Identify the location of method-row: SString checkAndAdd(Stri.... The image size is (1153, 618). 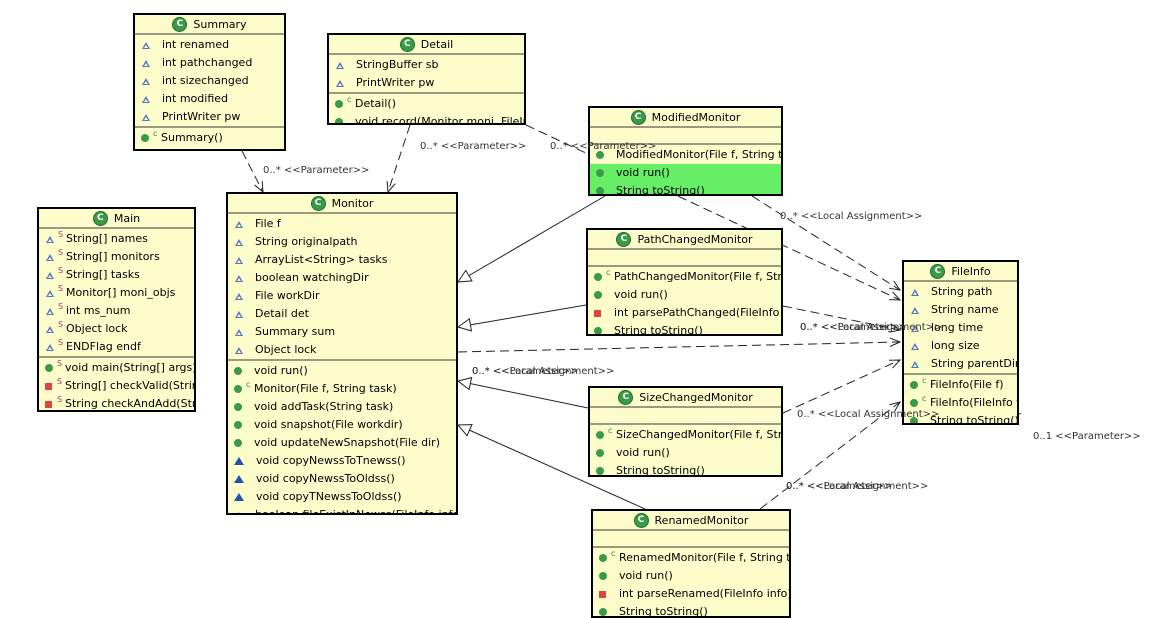
(116, 402).